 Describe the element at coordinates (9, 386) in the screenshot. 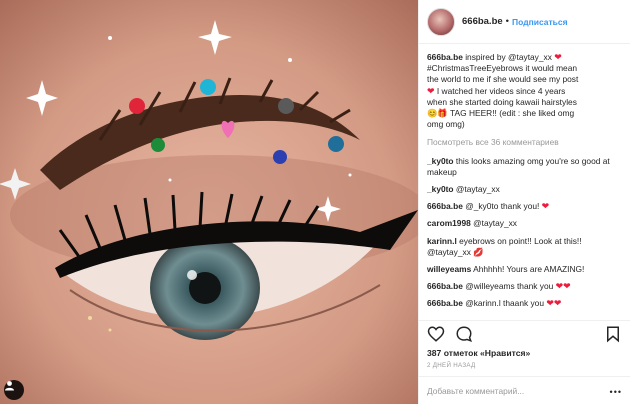

I see `person-icon` at that location.